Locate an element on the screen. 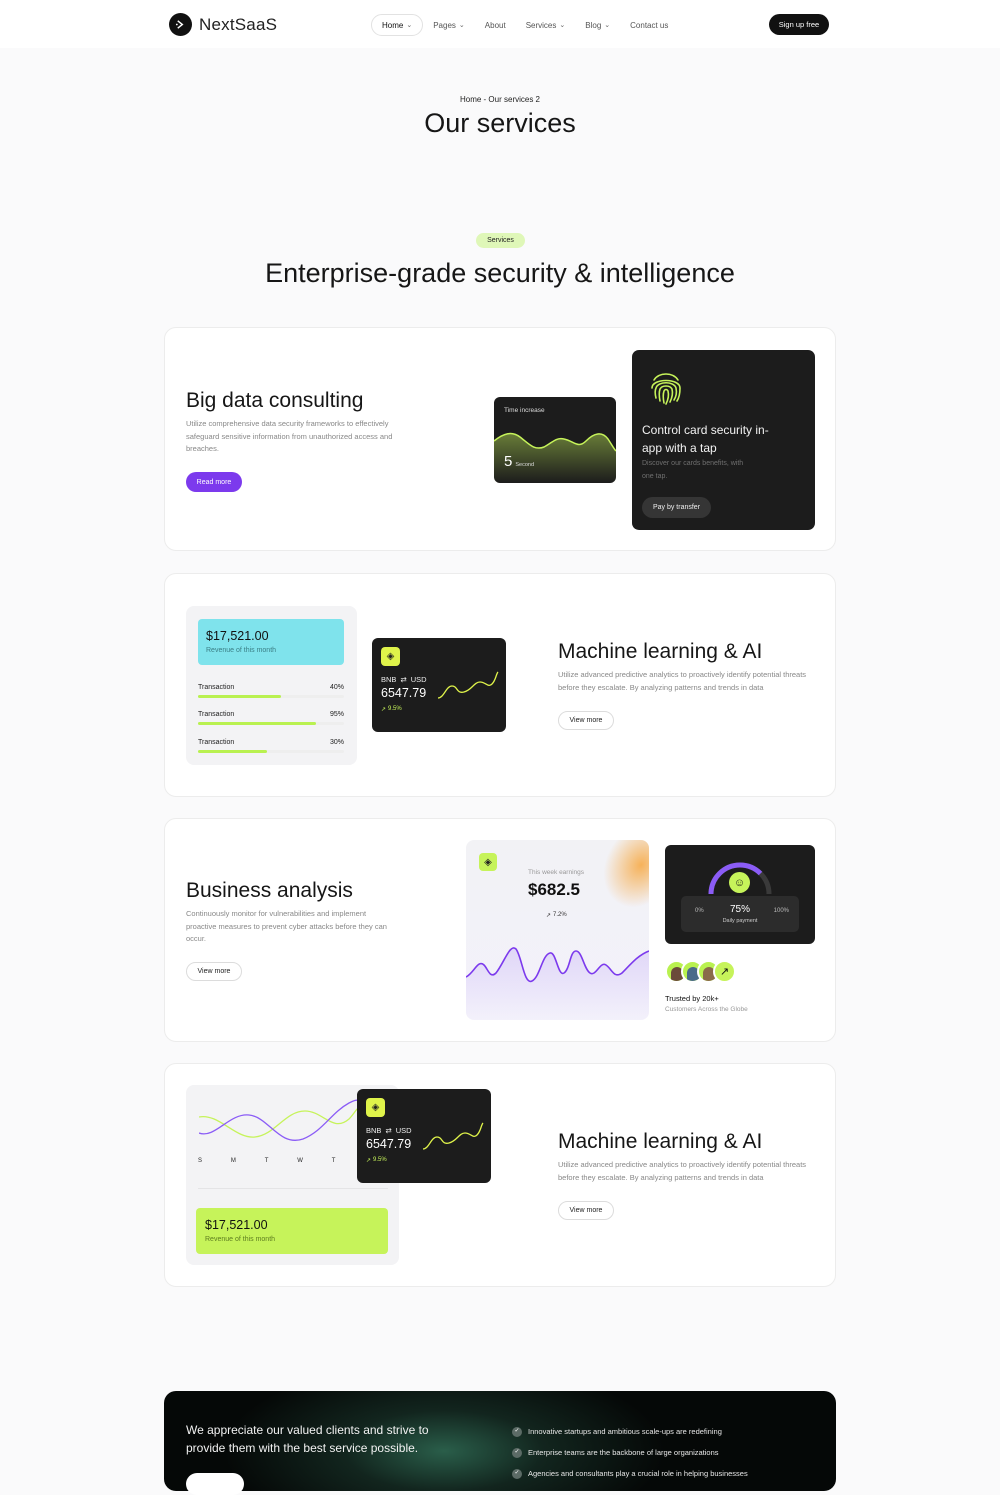 This screenshot has height=1495, width=1000. arrow-up-right-icon: ↗ is located at coordinates (724, 971).